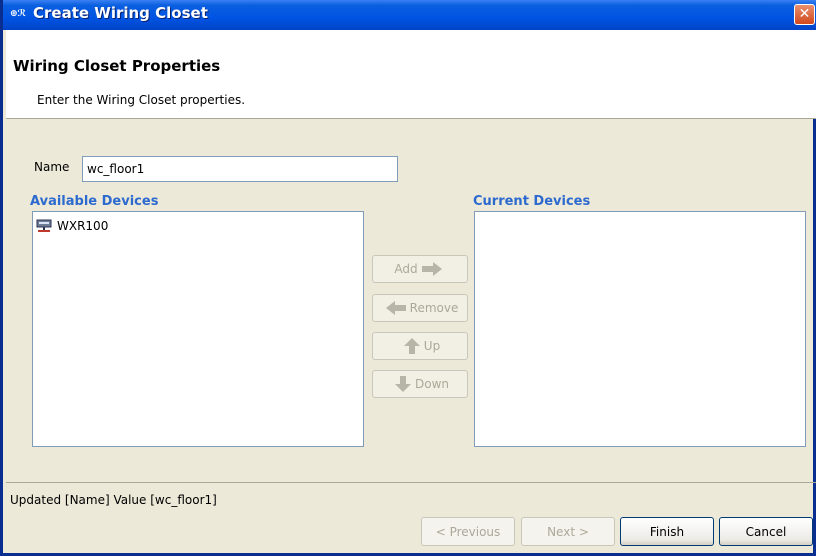 This screenshot has height=556, width=816. What do you see at coordinates (117, 66) in the screenshot?
I see `page-title: Wiring Closet Properties` at bounding box center [117, 66].